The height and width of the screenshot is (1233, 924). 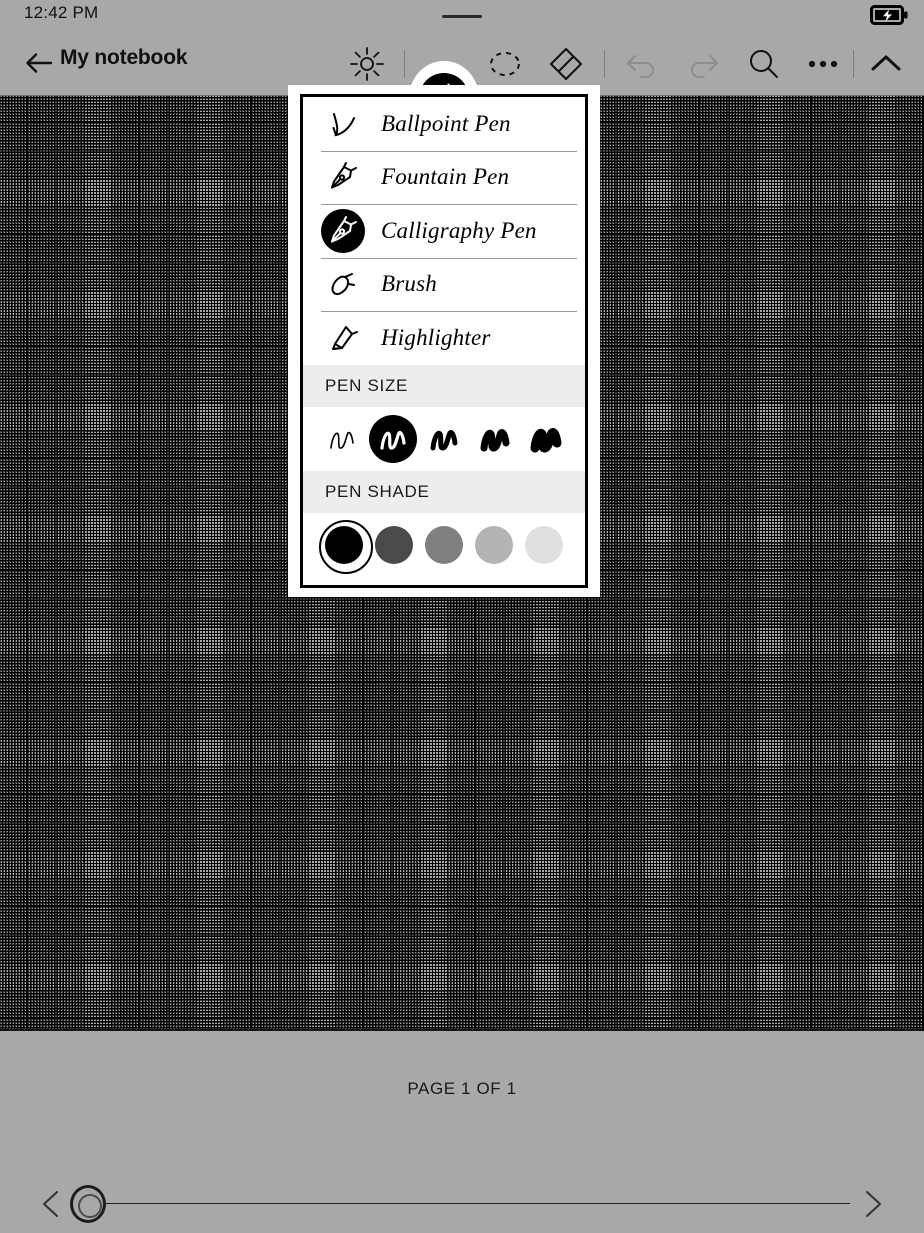 I want to click on brush-icon, so click(x=343, y=284).